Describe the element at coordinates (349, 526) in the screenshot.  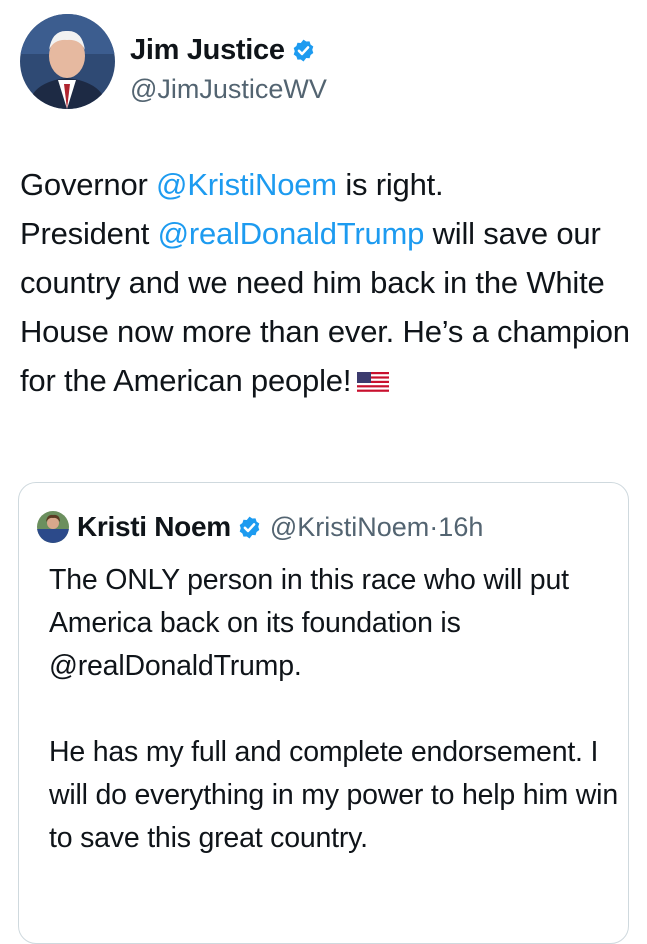
I see `quoted-author-handle: @KristiNoem` at that location.